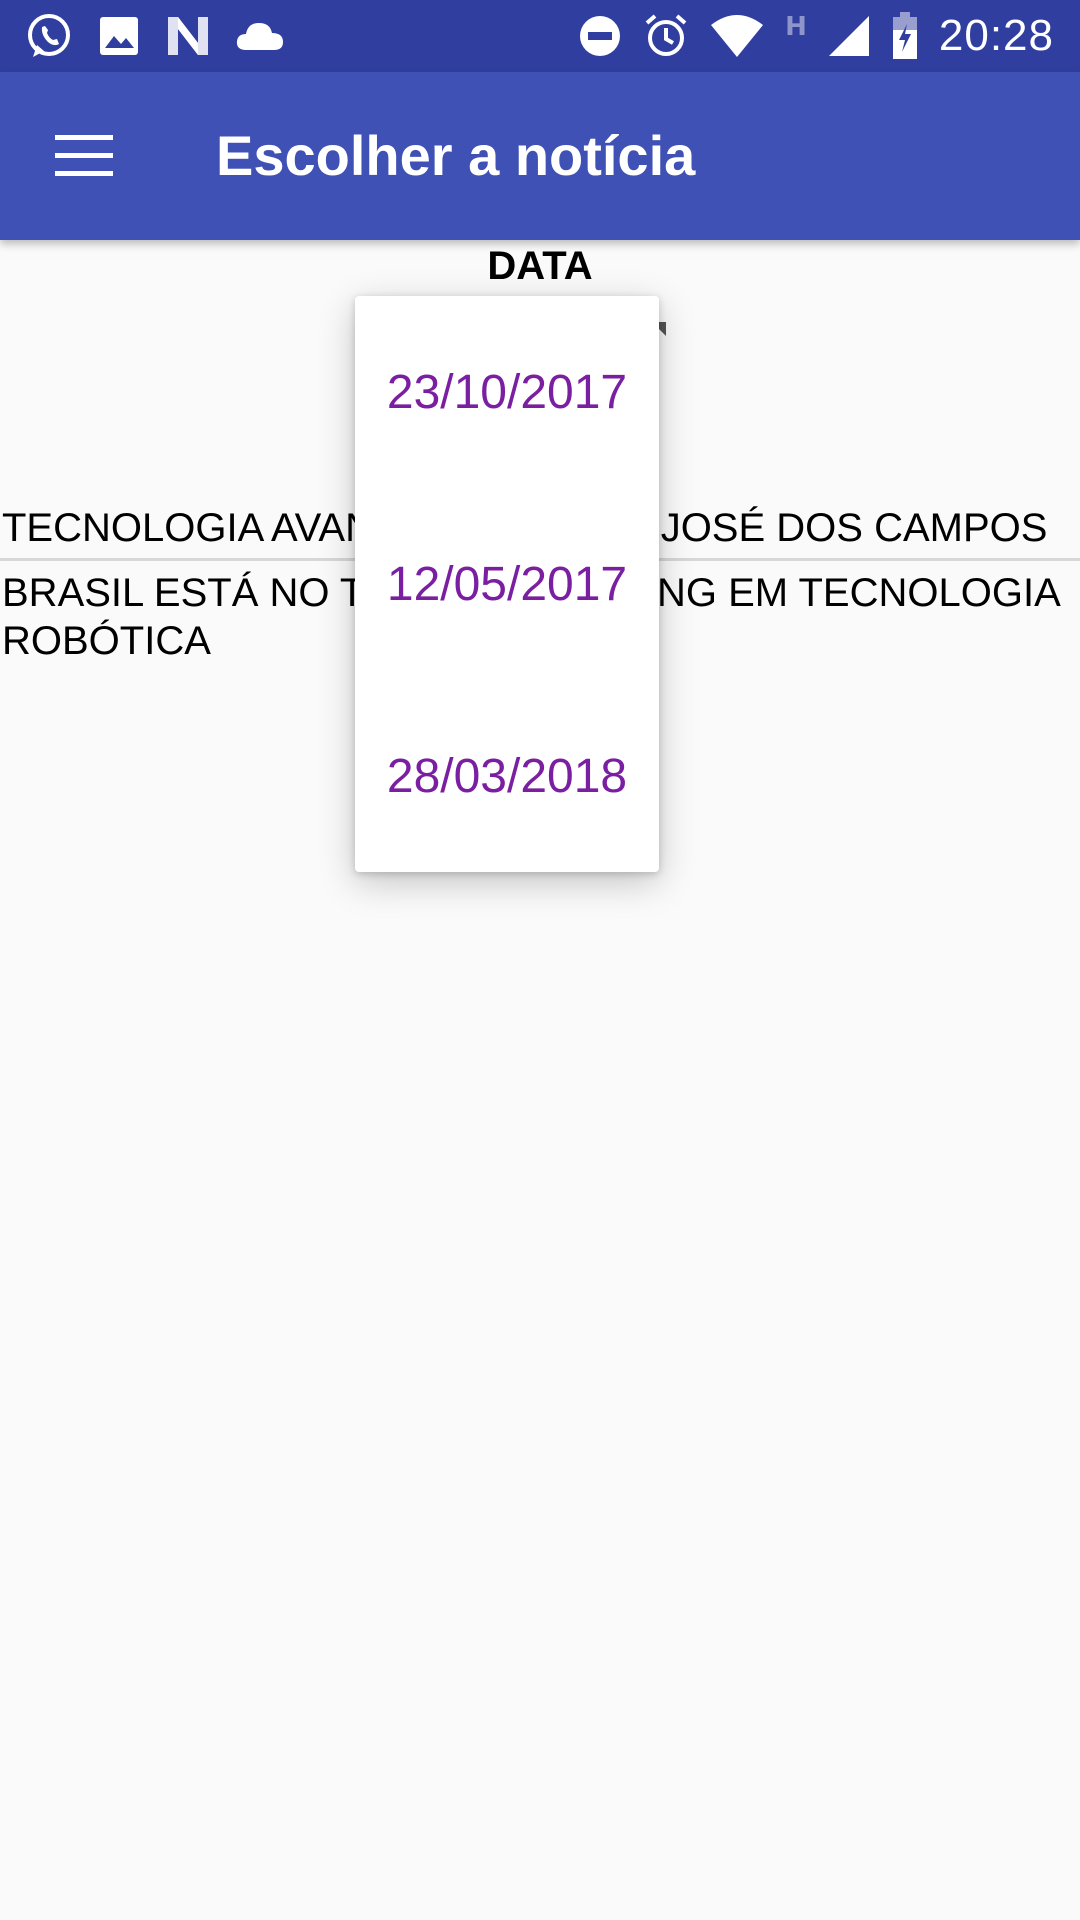  I want to click on signal-icon, so click(849, 36).